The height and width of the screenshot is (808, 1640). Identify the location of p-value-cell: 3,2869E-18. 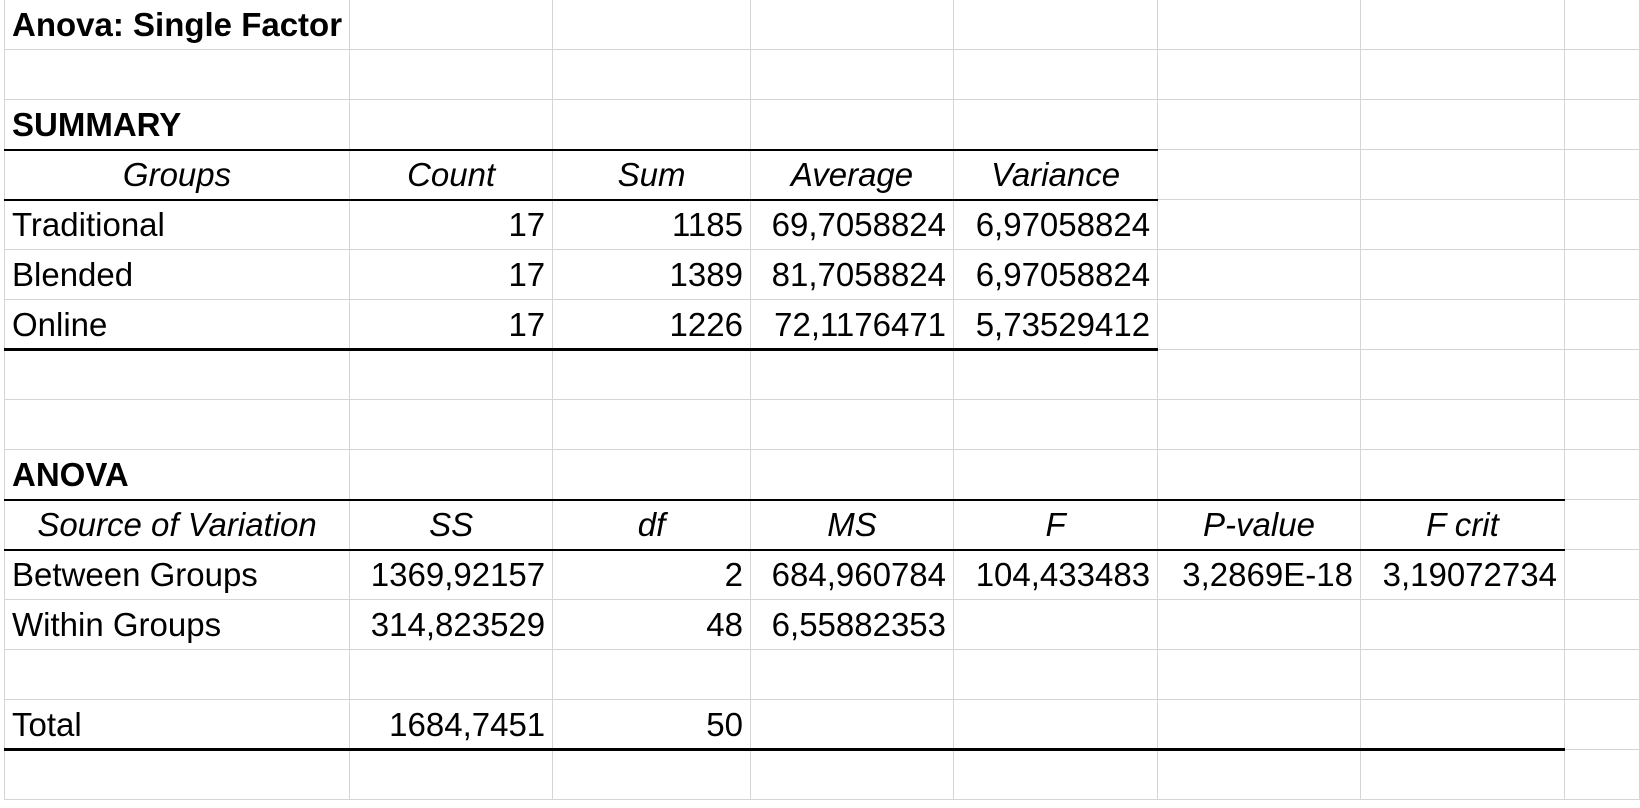
(1259, 574).